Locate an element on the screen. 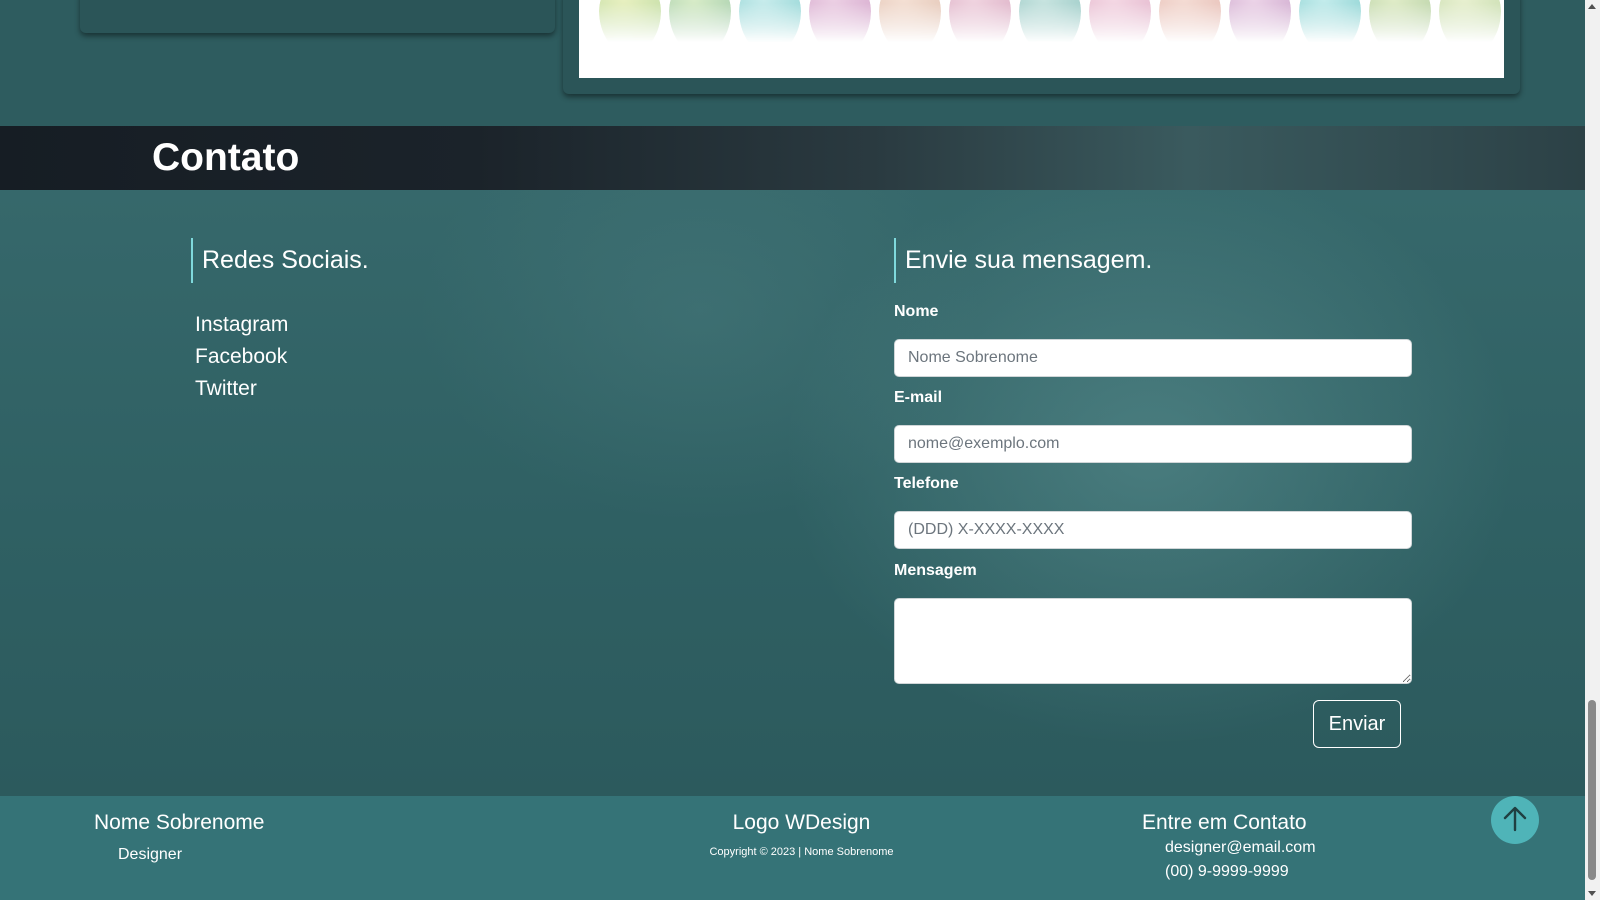 This screenshot has height=900, width=1600. contact-title: Contato is located at coordinates (226, 157).